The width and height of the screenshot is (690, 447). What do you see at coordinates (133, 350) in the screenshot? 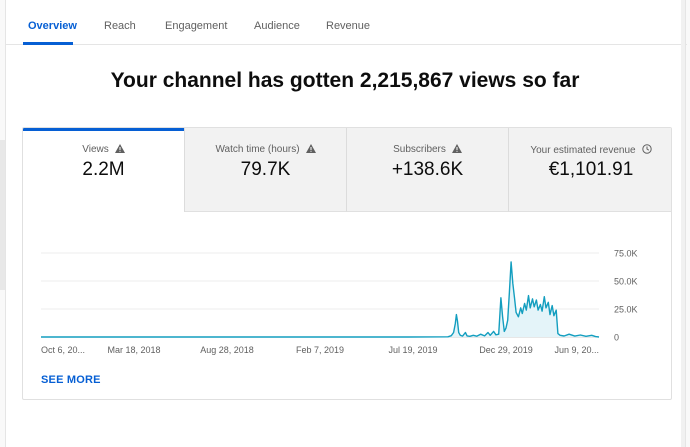
I see `x-tick-label: Mar 18, 2018` at bounding box center [133, 350].